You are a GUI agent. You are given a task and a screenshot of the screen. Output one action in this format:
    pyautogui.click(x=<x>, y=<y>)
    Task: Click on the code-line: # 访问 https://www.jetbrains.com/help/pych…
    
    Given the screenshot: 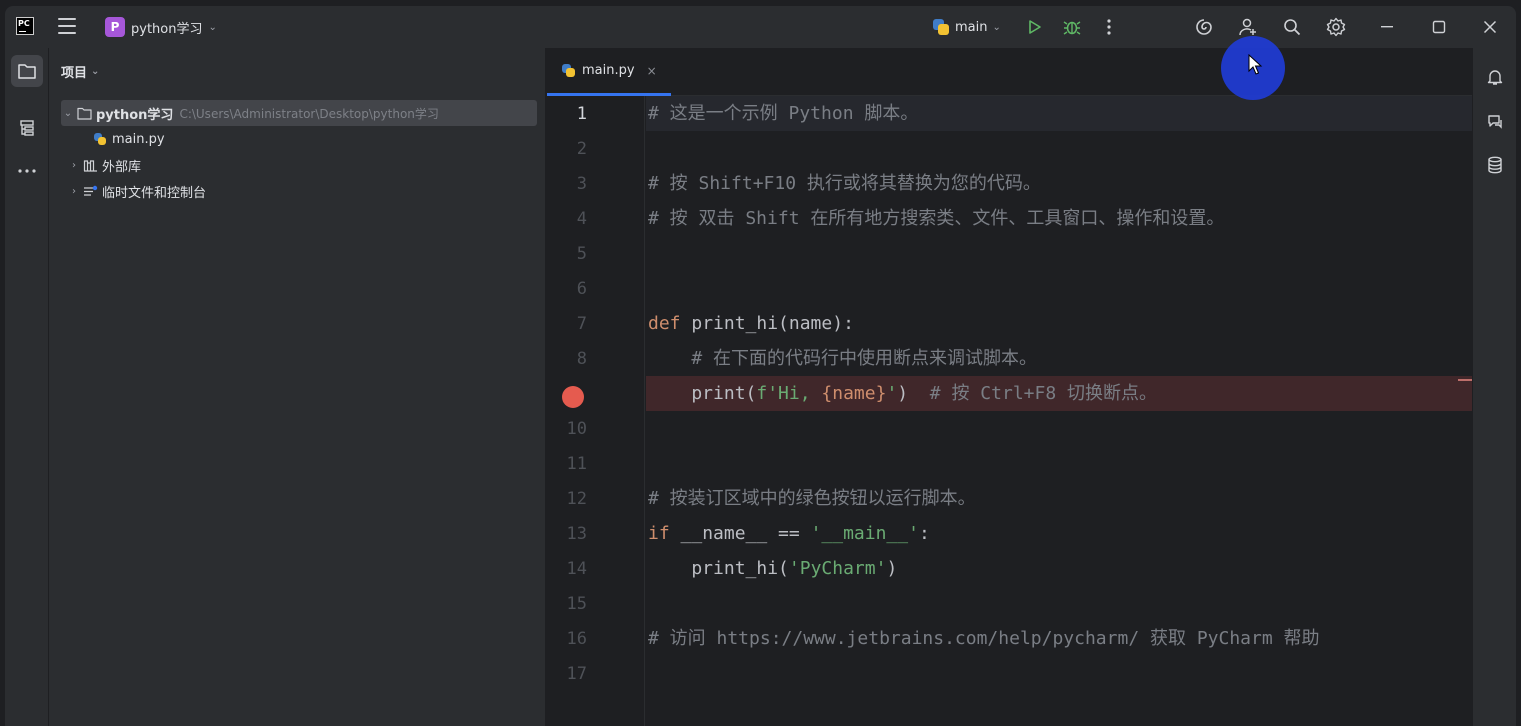 What is the action you would take?
    pyautogui.click(x=1059, y=638)
    